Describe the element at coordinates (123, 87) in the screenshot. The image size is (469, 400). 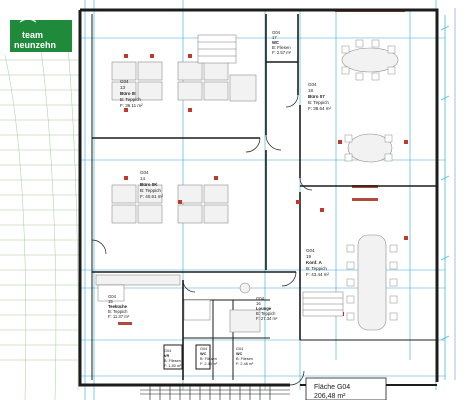
I see `room-number: 13` at that location.